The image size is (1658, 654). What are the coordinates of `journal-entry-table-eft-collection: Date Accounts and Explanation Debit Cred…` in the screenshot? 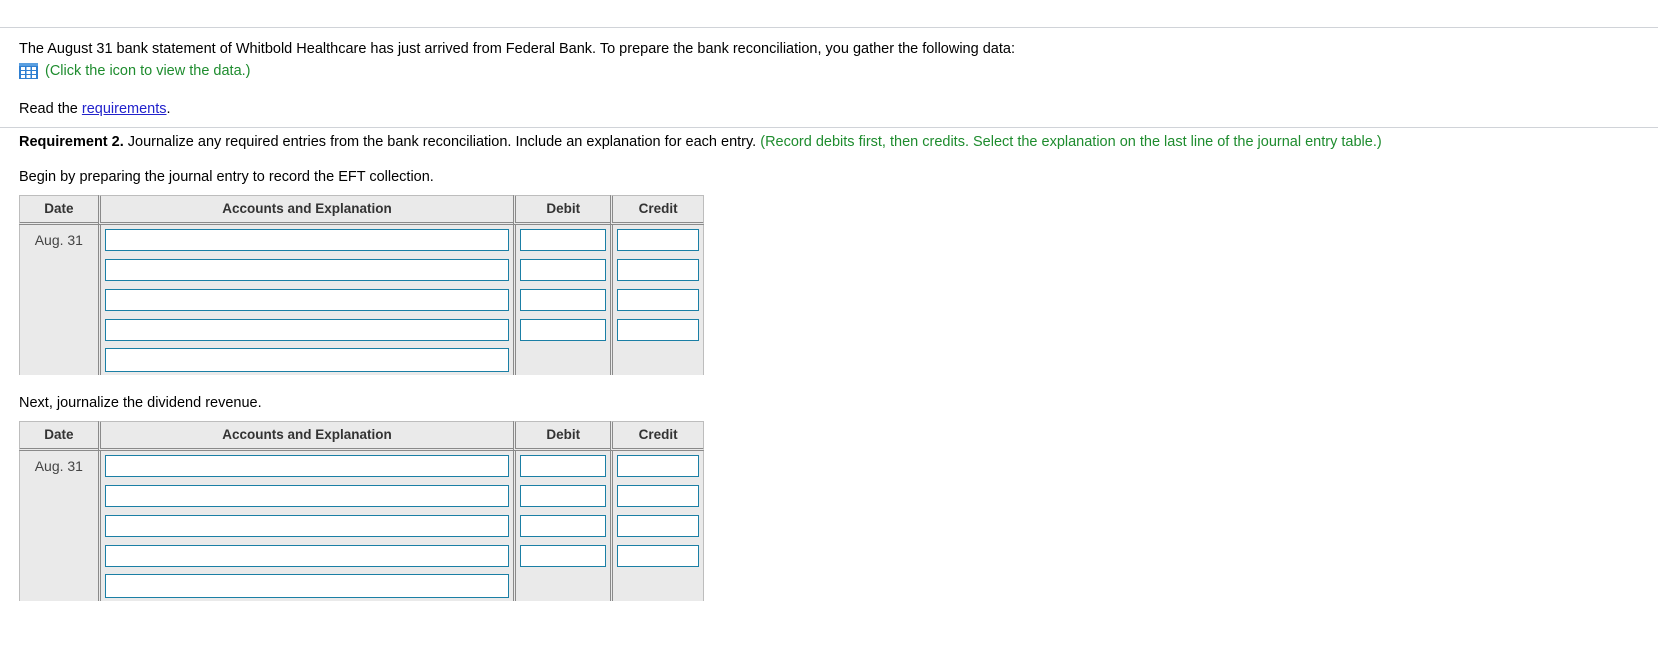 It's located at (361, 285).